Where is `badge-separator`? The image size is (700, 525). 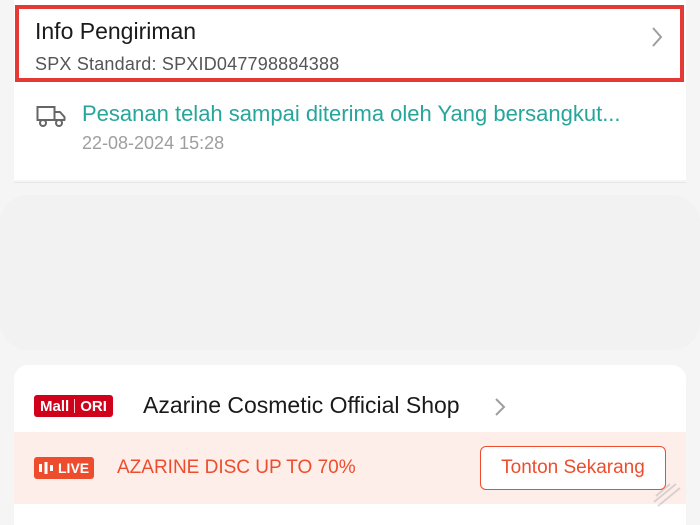
badge-separator is located at coordinates (75, 406).